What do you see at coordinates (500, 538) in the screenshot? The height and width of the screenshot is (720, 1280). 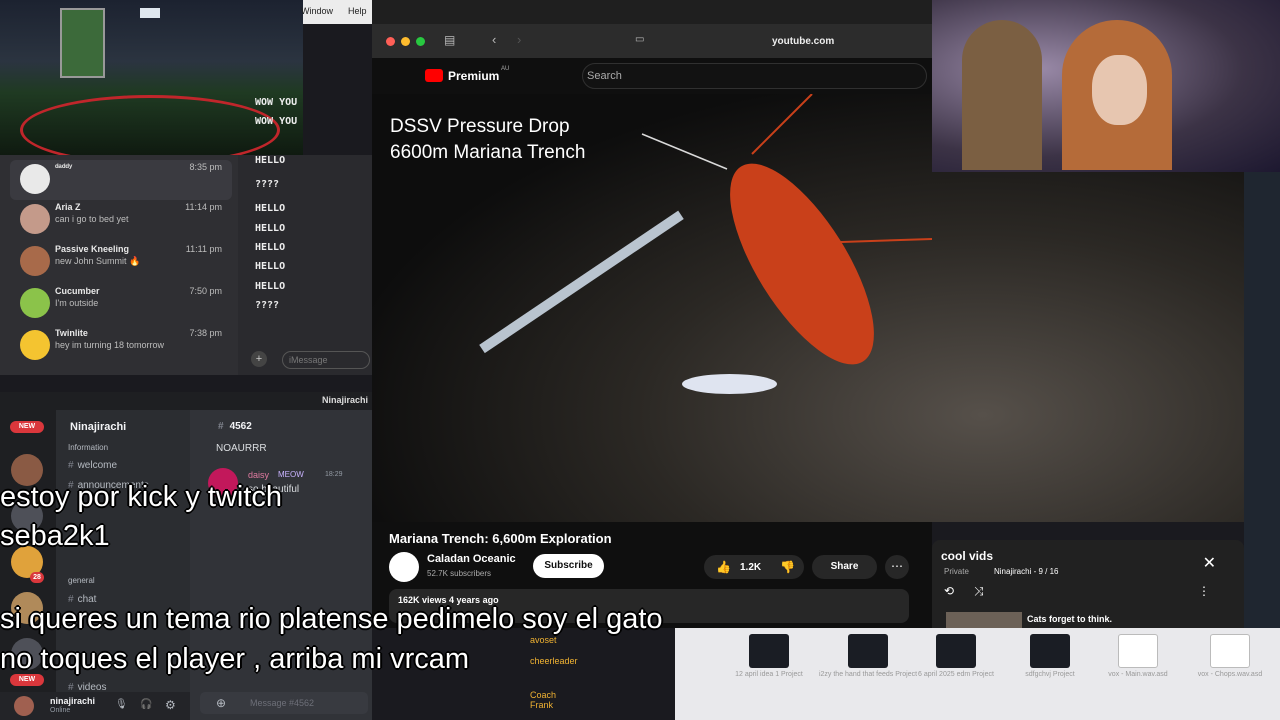 I see `video-title: Mariana Trench: 6,600m Exploration` at bounding box center [500, 538].